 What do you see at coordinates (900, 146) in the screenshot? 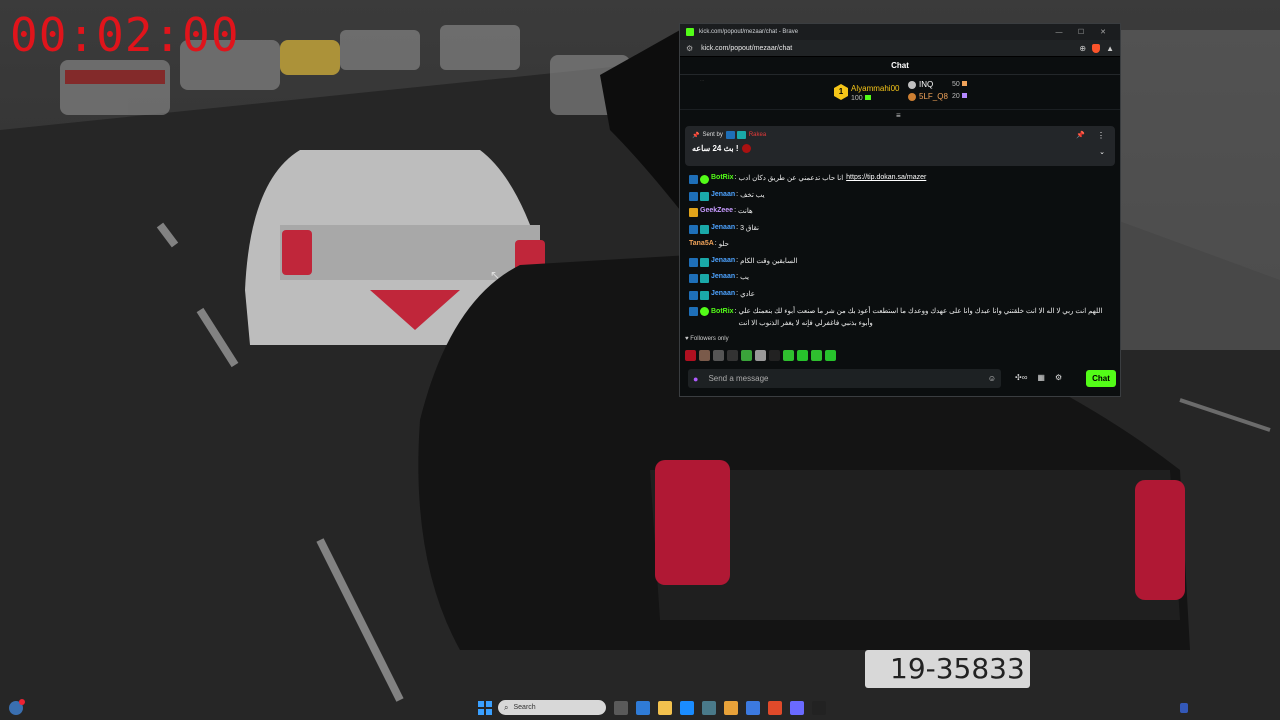
I see `pinned-message: 📌 Sent by Rakea بث 24 ساعه ! 📌 ⋮ ⌄` at bounding box center [900, 146].